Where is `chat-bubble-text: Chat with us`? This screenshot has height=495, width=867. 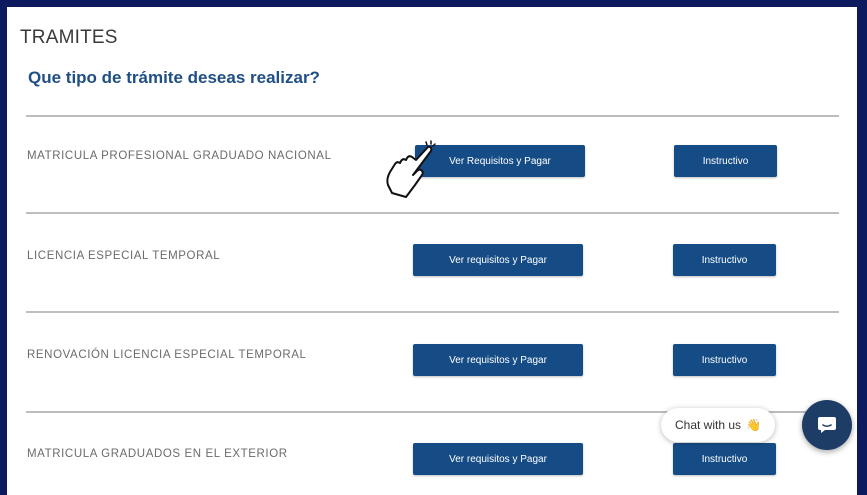 chat-bubble-text: Chat with us is located at coordinates (708, 425).